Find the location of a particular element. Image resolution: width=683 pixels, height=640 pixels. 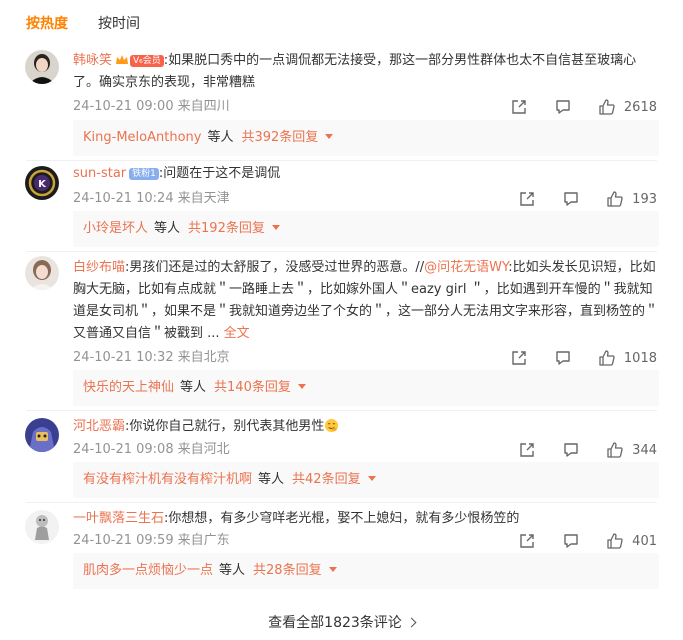

reply-summary: 快乐的天上神仙 等人 共140条回复 is located at coordinates (366, 388).